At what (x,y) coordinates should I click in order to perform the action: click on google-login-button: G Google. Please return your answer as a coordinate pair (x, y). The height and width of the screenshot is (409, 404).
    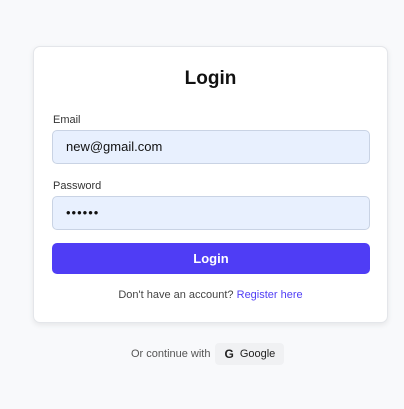
    Looking at the image, I should click on (250, 354).